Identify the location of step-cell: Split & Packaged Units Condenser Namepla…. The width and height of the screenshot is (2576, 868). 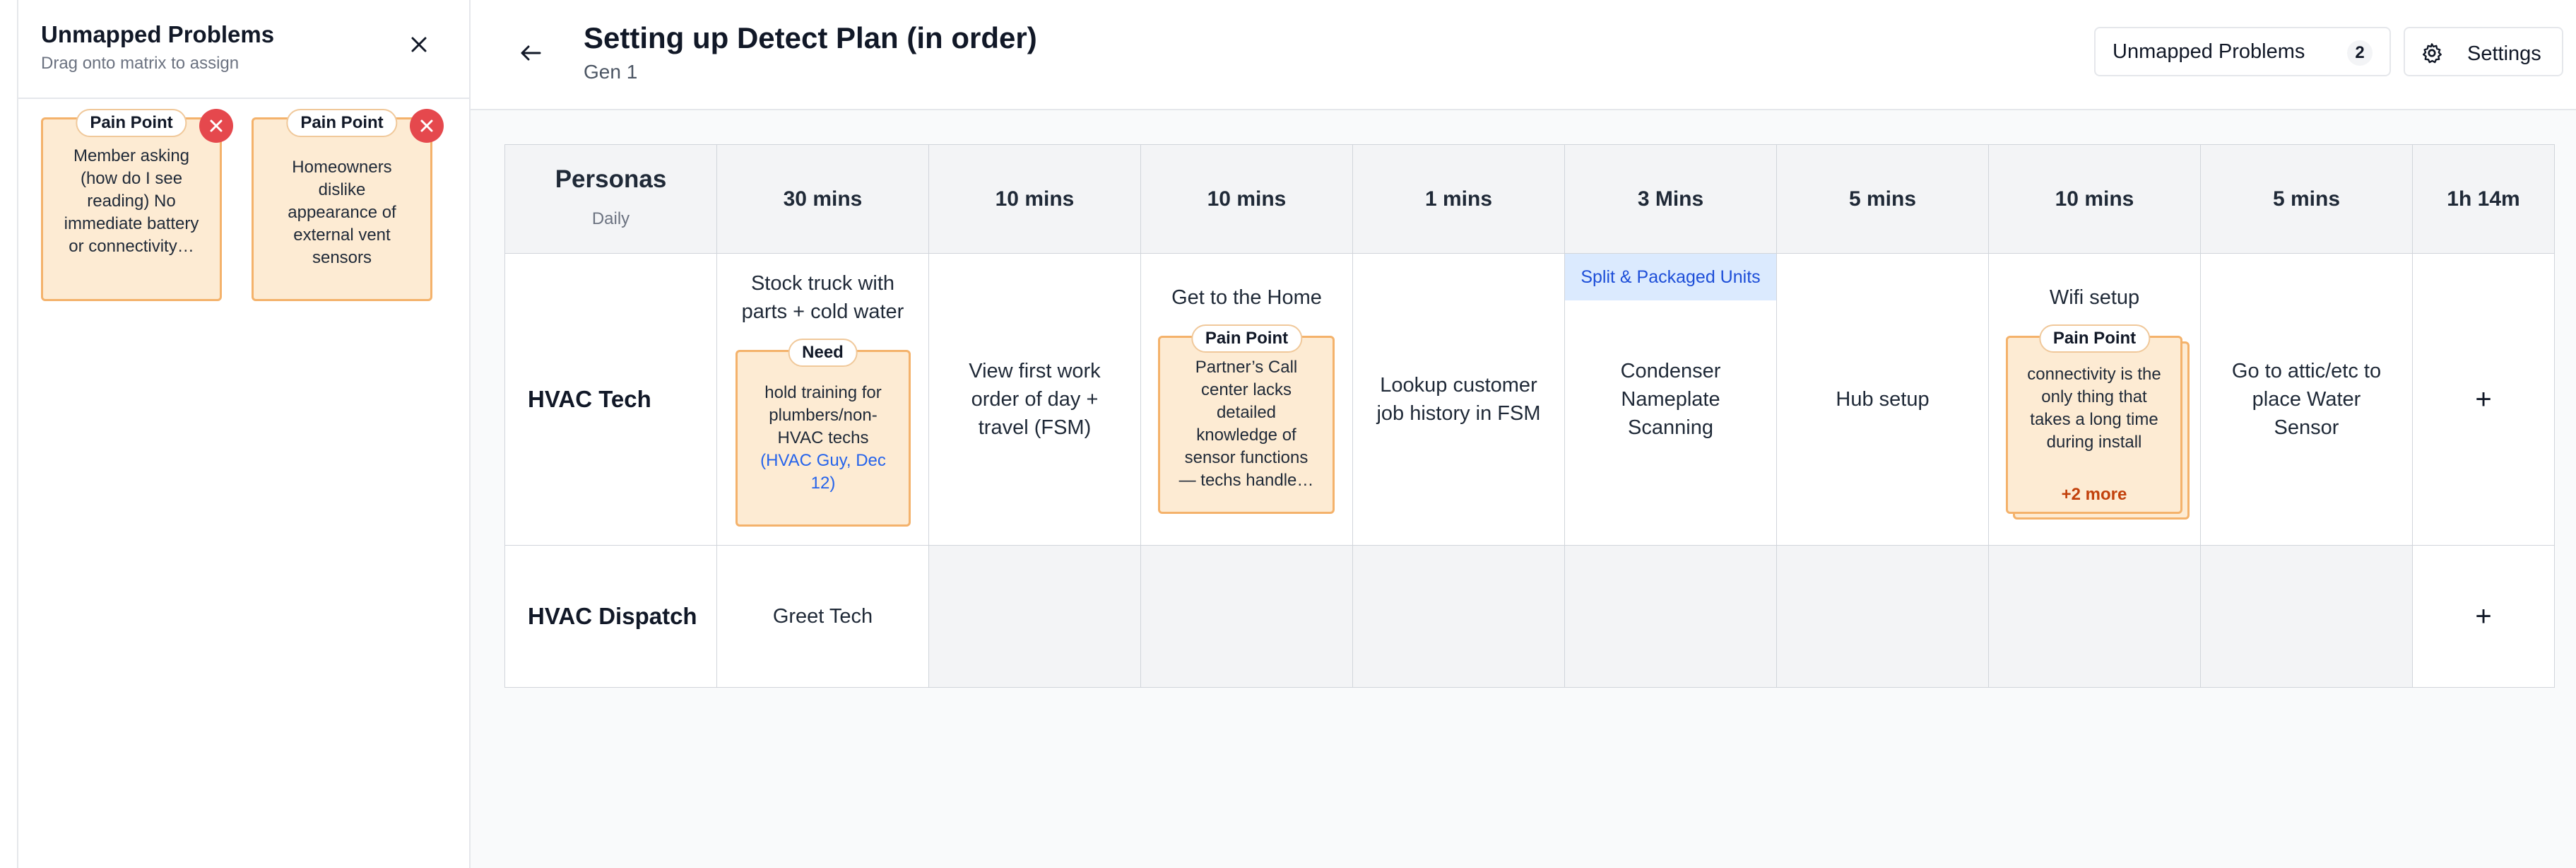
(1670, 399).